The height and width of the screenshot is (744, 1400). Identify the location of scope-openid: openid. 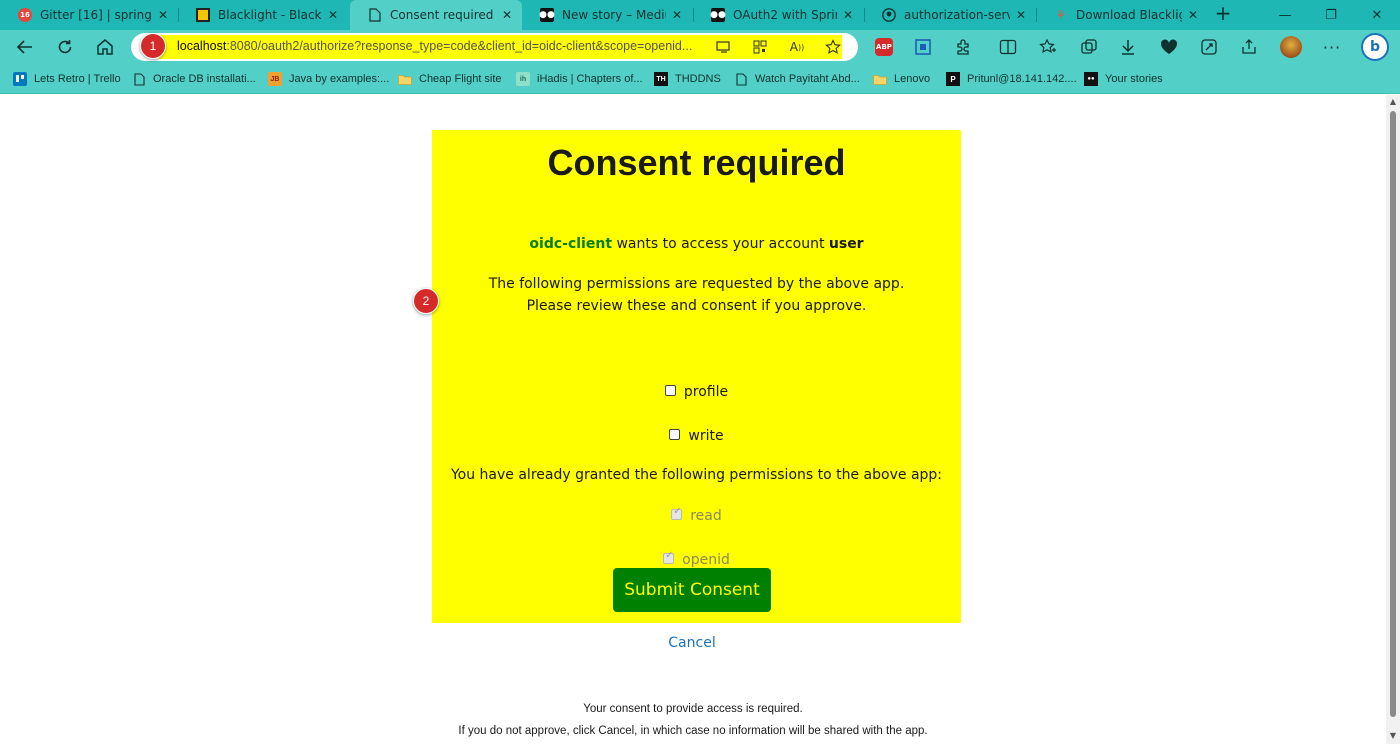
(696, 559).